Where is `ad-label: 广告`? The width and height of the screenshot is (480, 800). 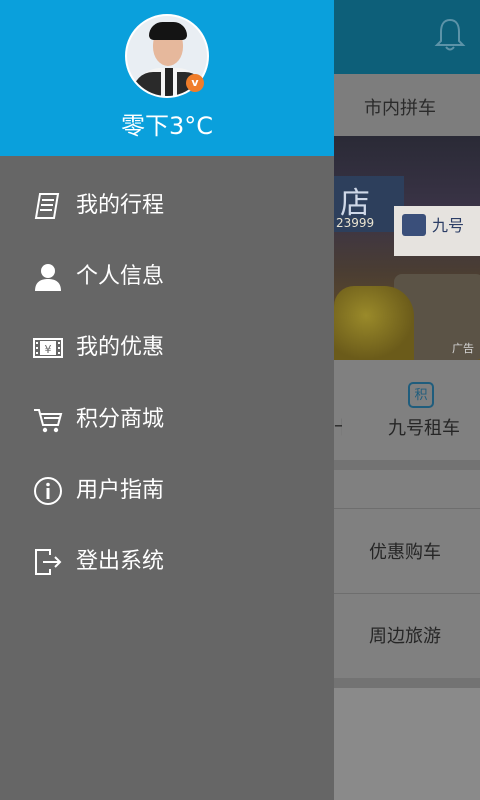
ad-label: 广告 is located at coordinates (463, 348).